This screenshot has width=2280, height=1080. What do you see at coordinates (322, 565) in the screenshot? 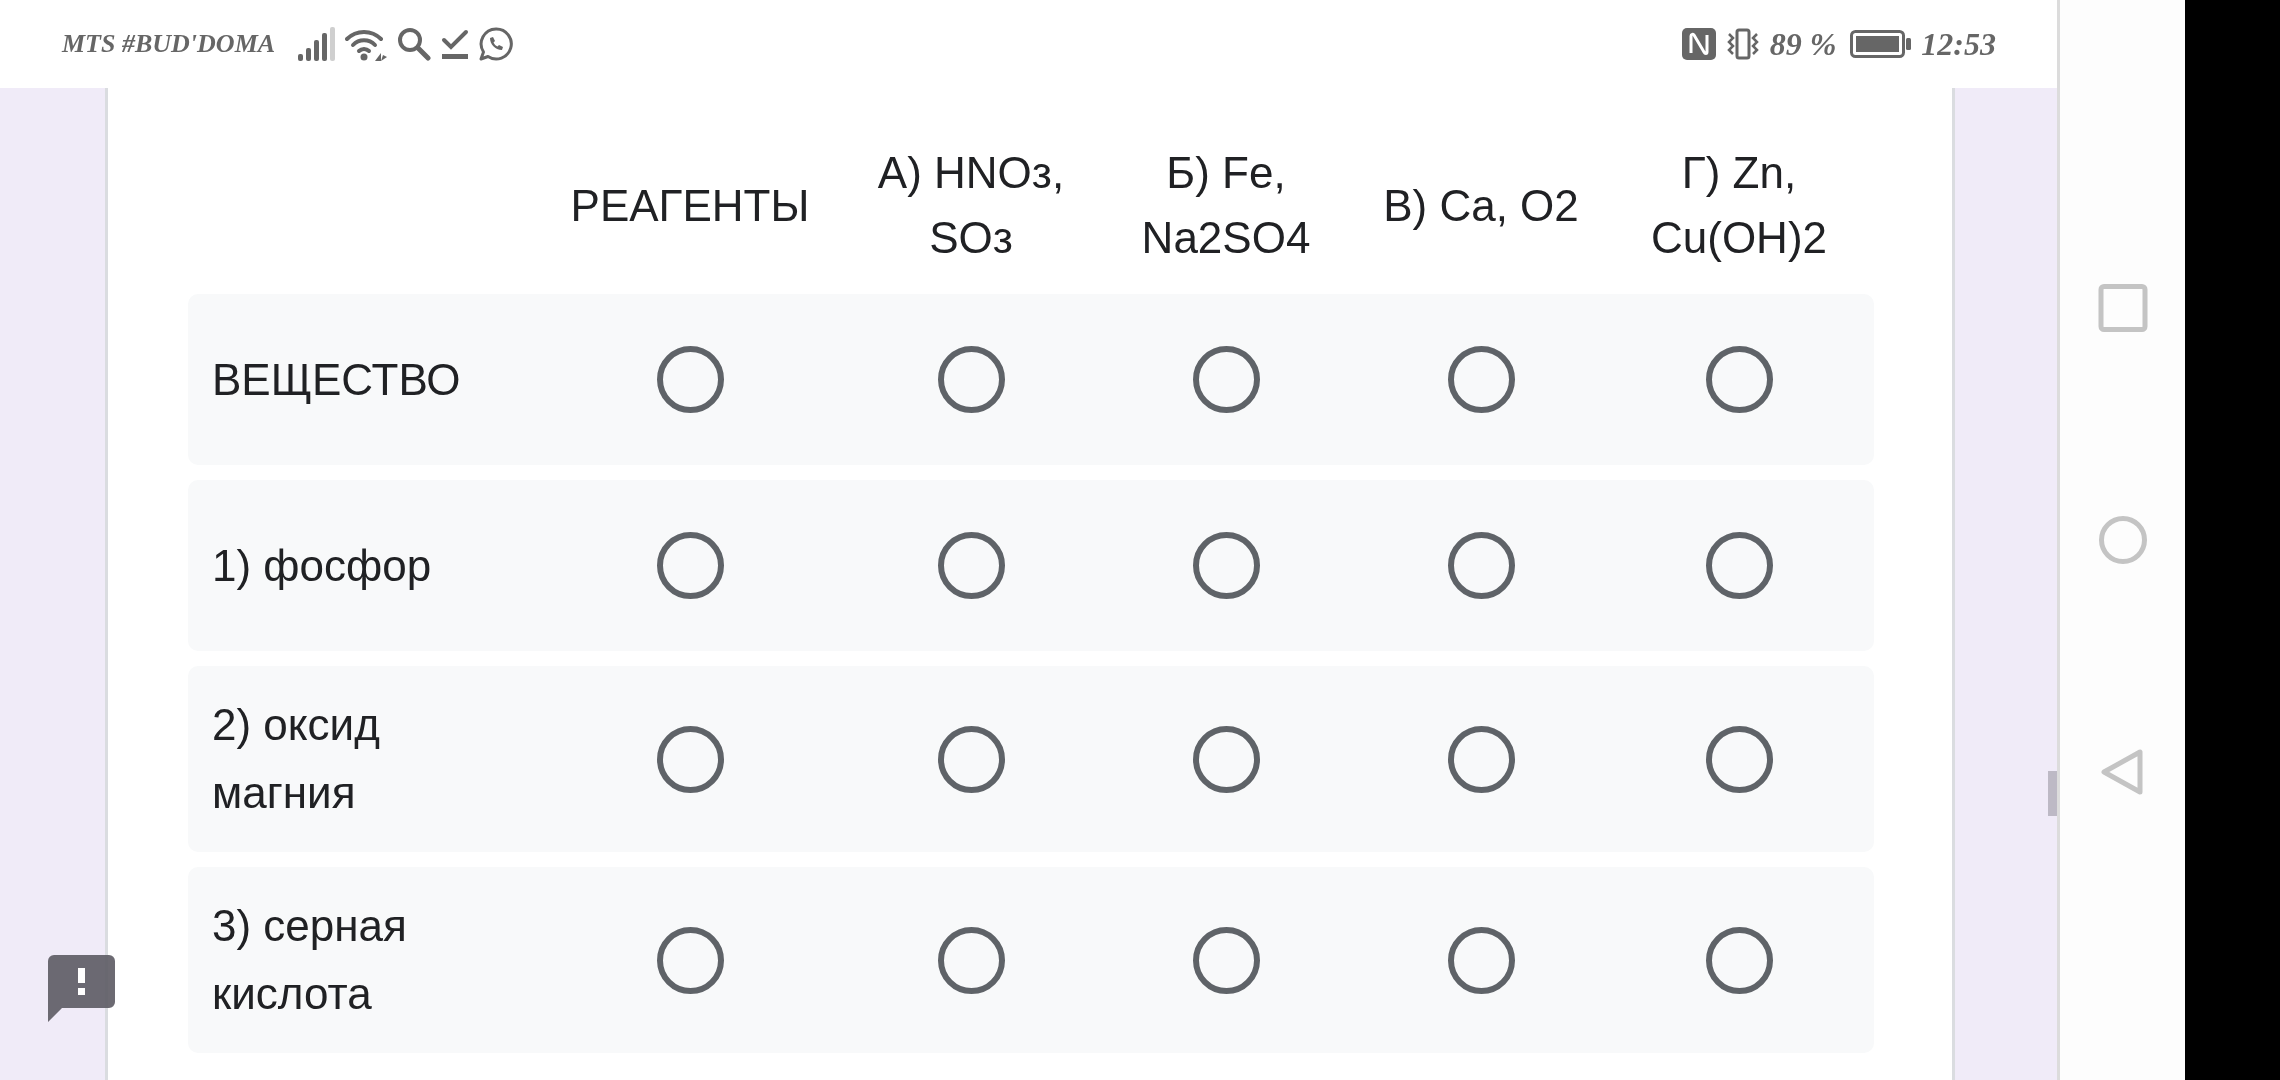
I see `row-label: 1) фосфор` at bounding box center [322, 565].